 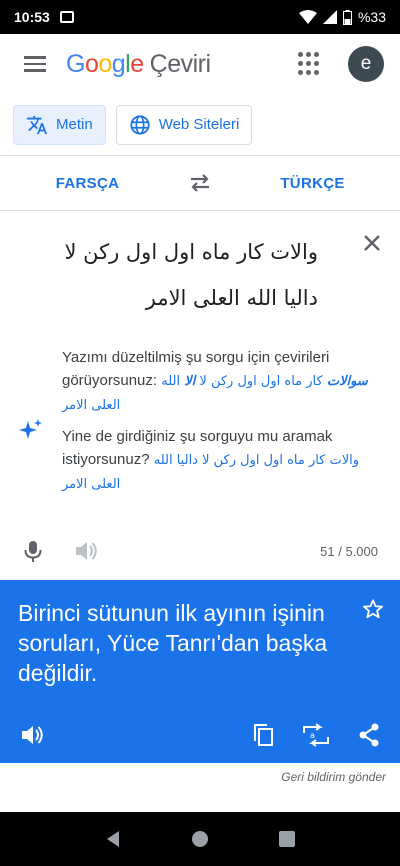 I want to click on close-icon, so click(x=372, y=243).